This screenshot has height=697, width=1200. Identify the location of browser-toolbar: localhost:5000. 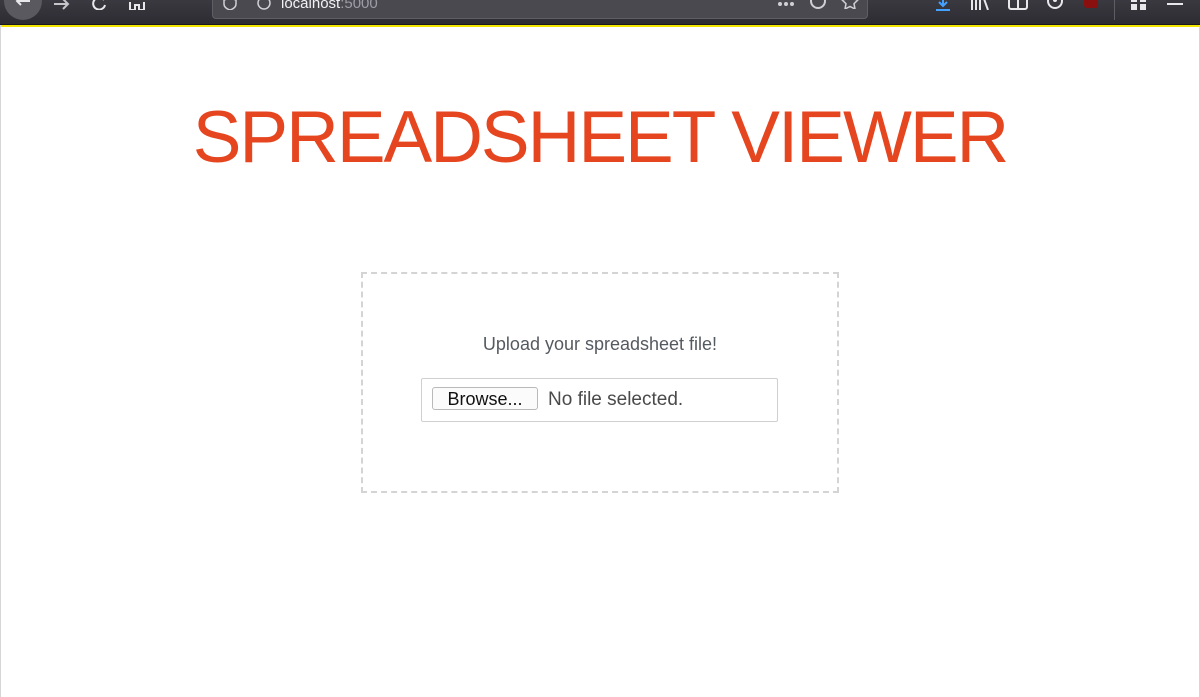
(600, 12).